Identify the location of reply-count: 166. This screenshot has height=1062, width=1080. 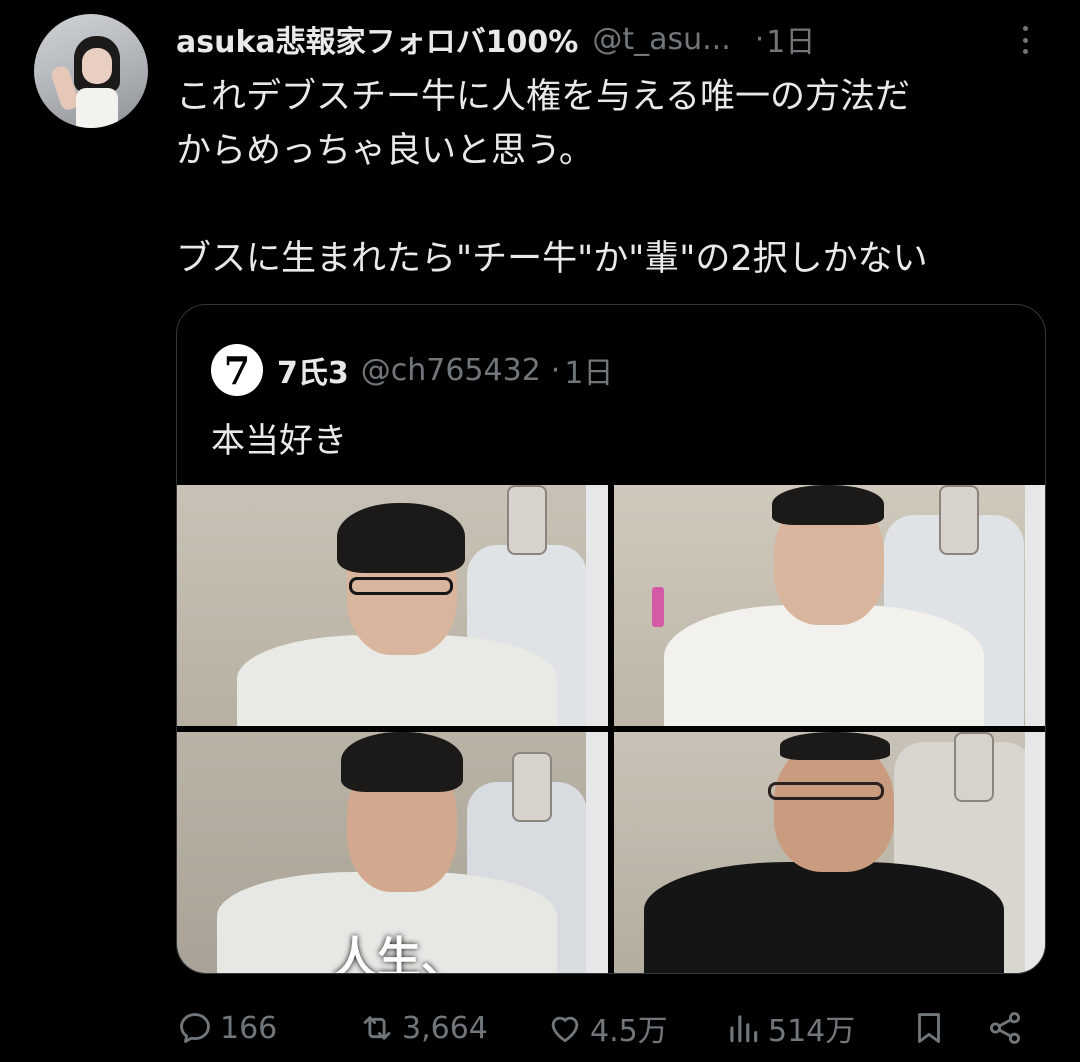
(249, 1028).